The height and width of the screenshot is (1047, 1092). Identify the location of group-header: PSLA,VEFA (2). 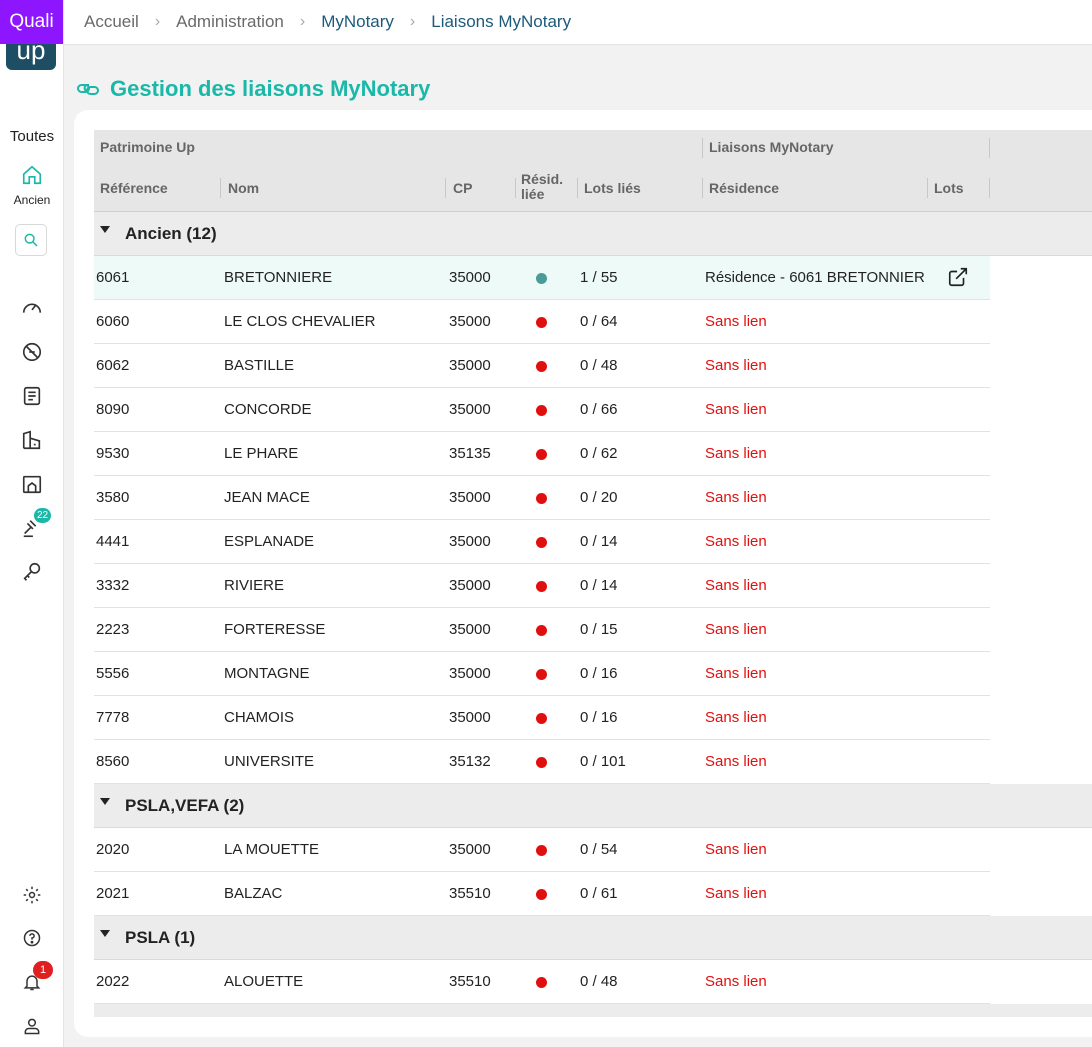
(593, 806).